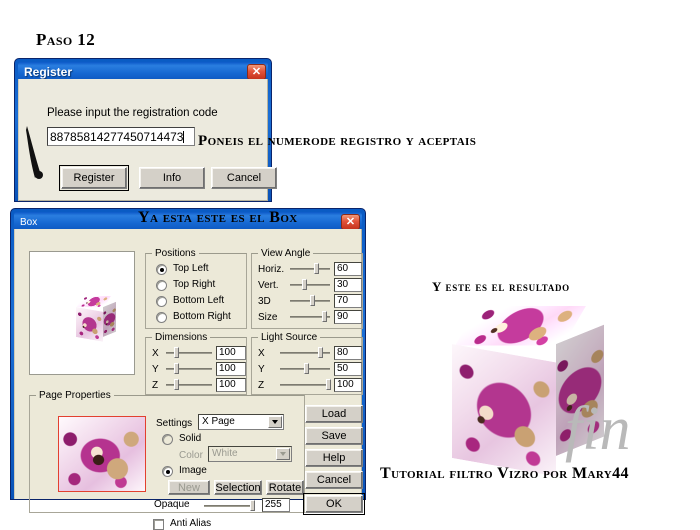 This screenshot has width=700, height=530. Describe the element at coordinates (48, 72) in the screenshot. I see `register-title: Register` at that location.